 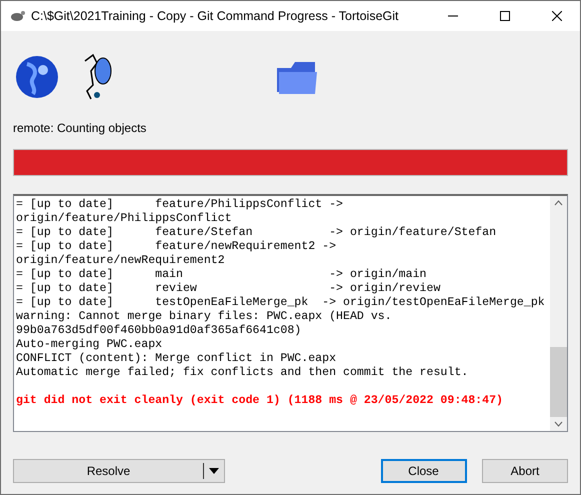 What do you see at coordinates (177, 359) in the screenshot?
I see `log-line: CONFLICT (content): Merge conflict in PWC.eapx` at bounding box center [177, 359].